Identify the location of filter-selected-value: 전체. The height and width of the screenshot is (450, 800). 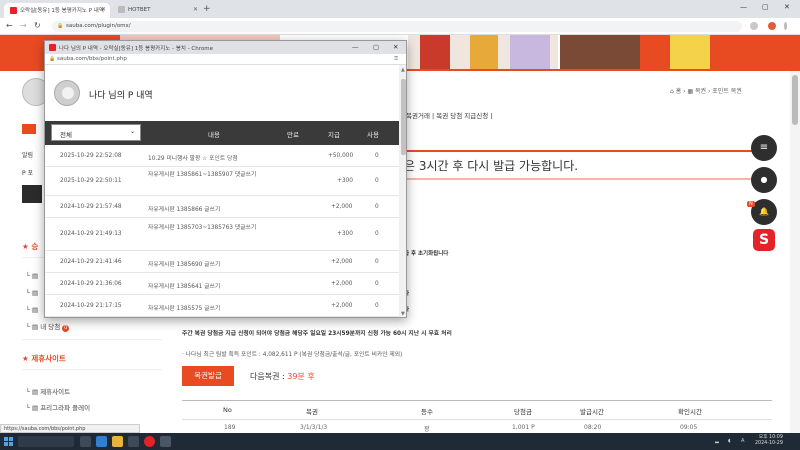
(66, 135).